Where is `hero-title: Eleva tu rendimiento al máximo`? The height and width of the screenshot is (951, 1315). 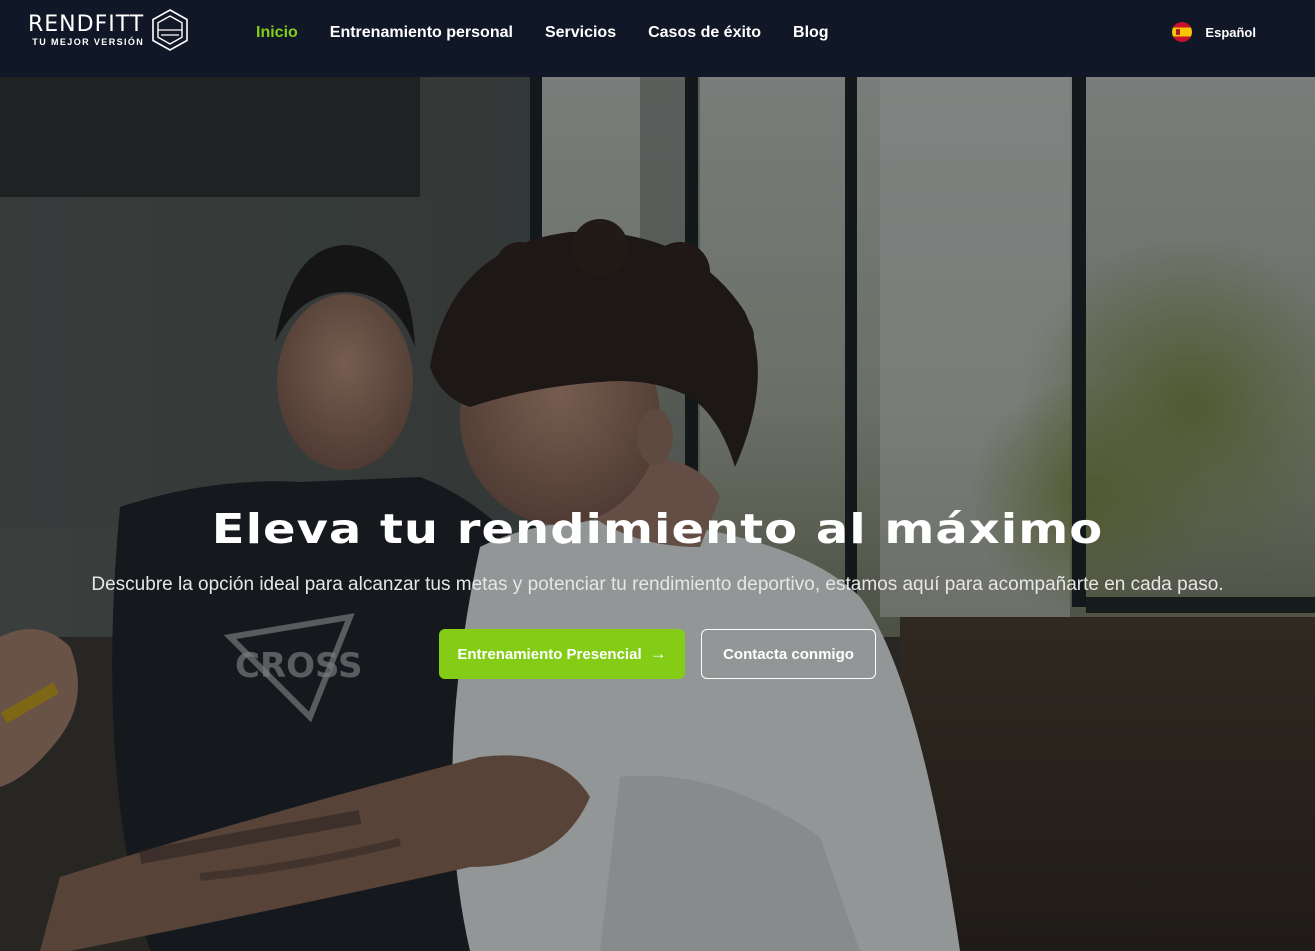
hero-title: Eleva tu rendimiento al máximo is located at coordinates (657, 529).